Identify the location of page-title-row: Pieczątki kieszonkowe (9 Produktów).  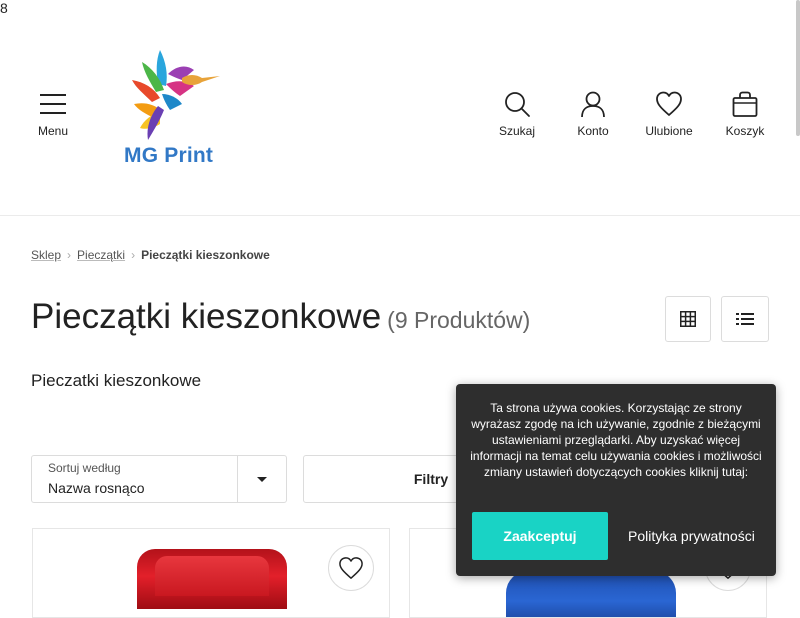
(280, 317).